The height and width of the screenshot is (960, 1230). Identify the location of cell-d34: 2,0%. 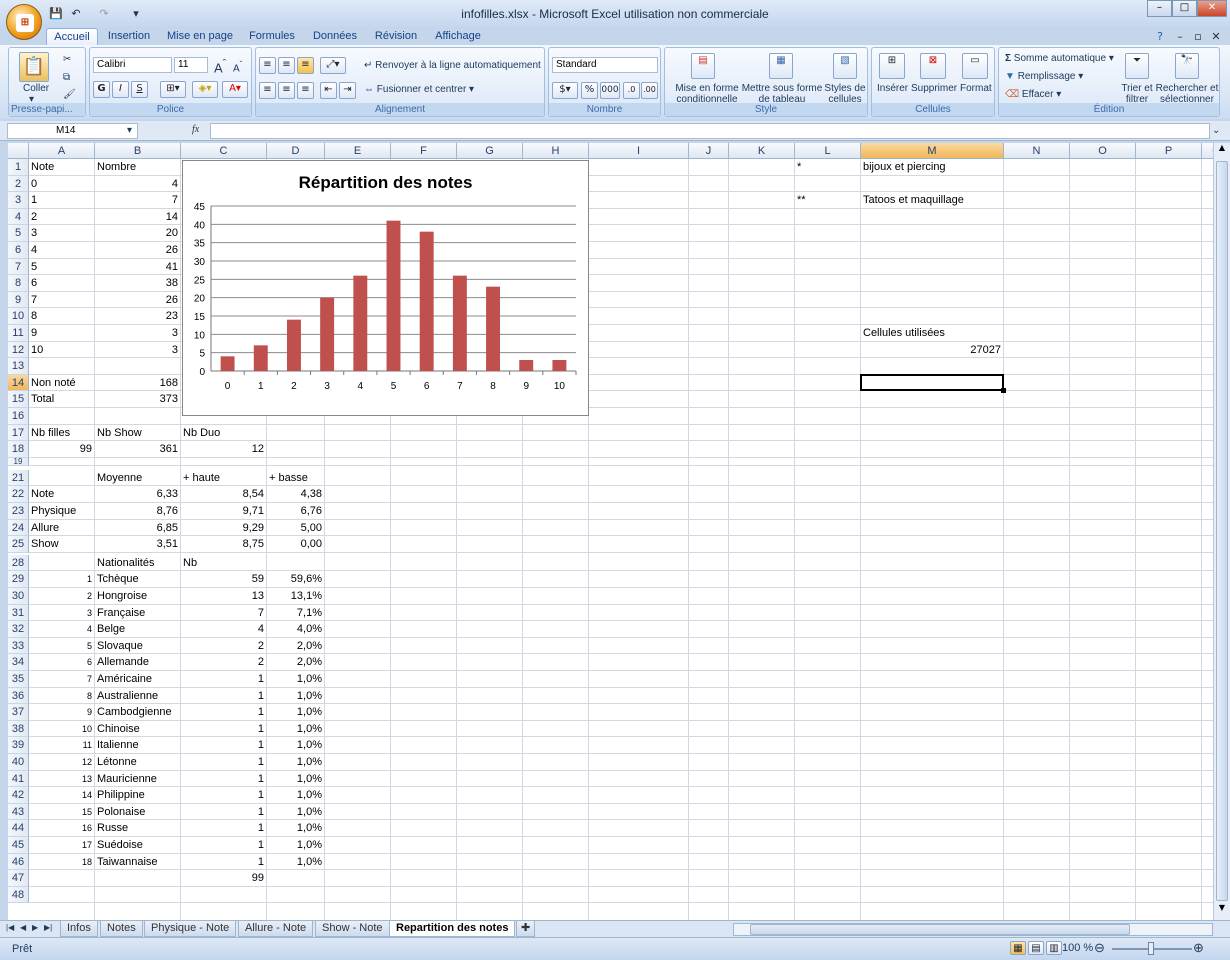
(294, 662).